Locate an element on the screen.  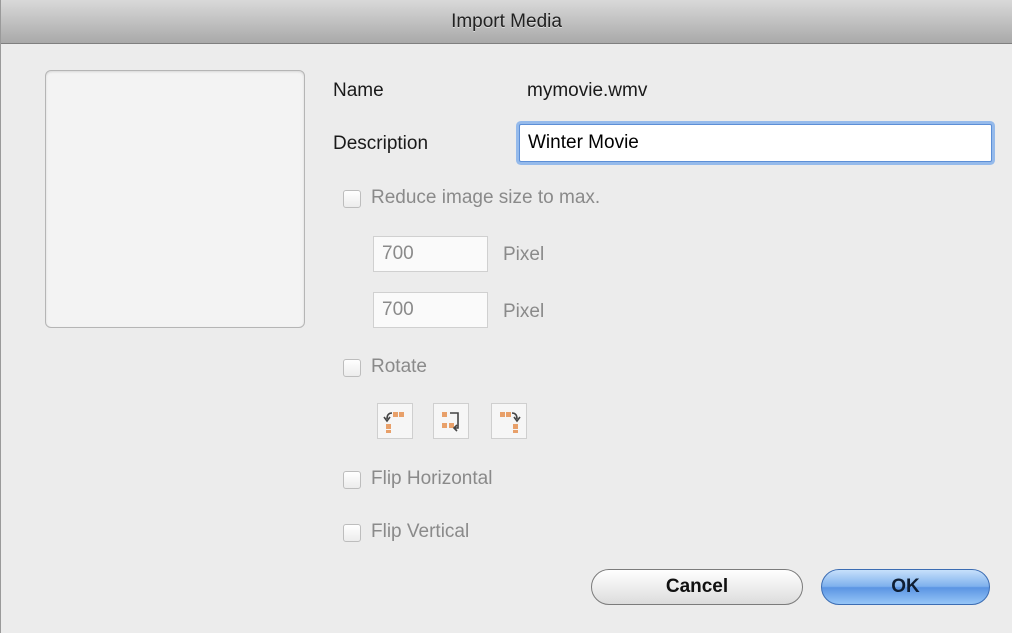
rotate-label: Rotate is located at coordinates (399, 366).